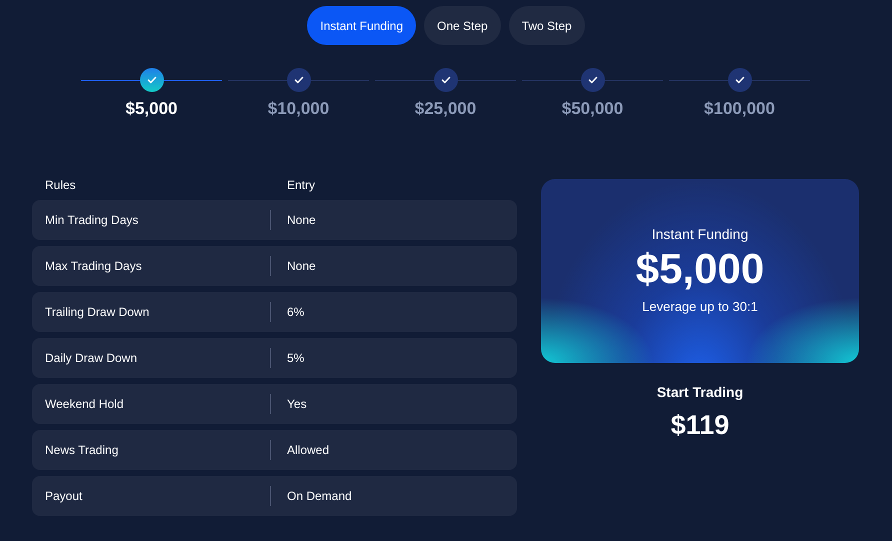 The height and width of the screenshot is (541, 892). What do you see at coordinates (700, 269) in the screenshot?
I see `card-amount: $5,000` at bounding box center [700, 269].